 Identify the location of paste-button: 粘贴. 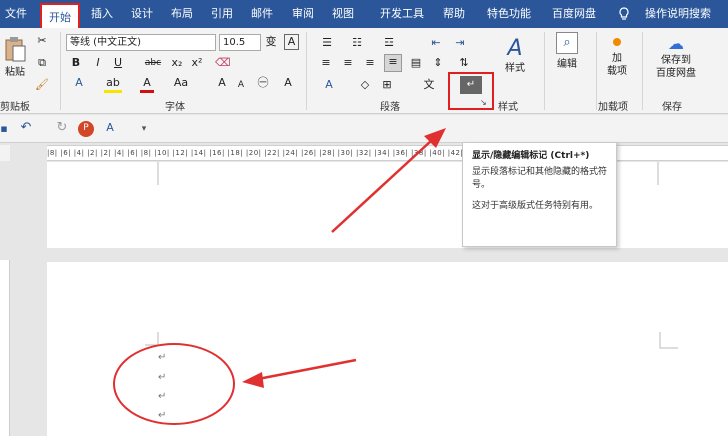
(15, 57).